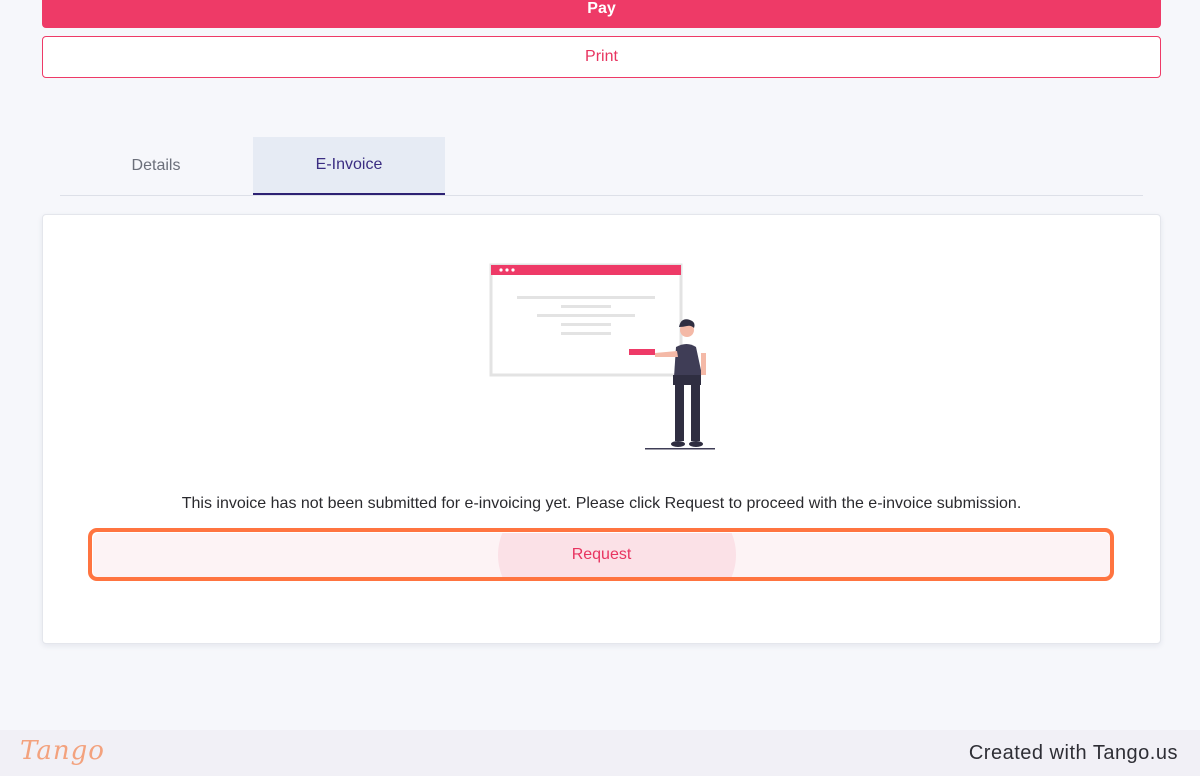 This screenshot has width=1200, height=776. Describe the element at coordinates (156, 166) in the screenshot. I see `tab-details: Details` at that location.